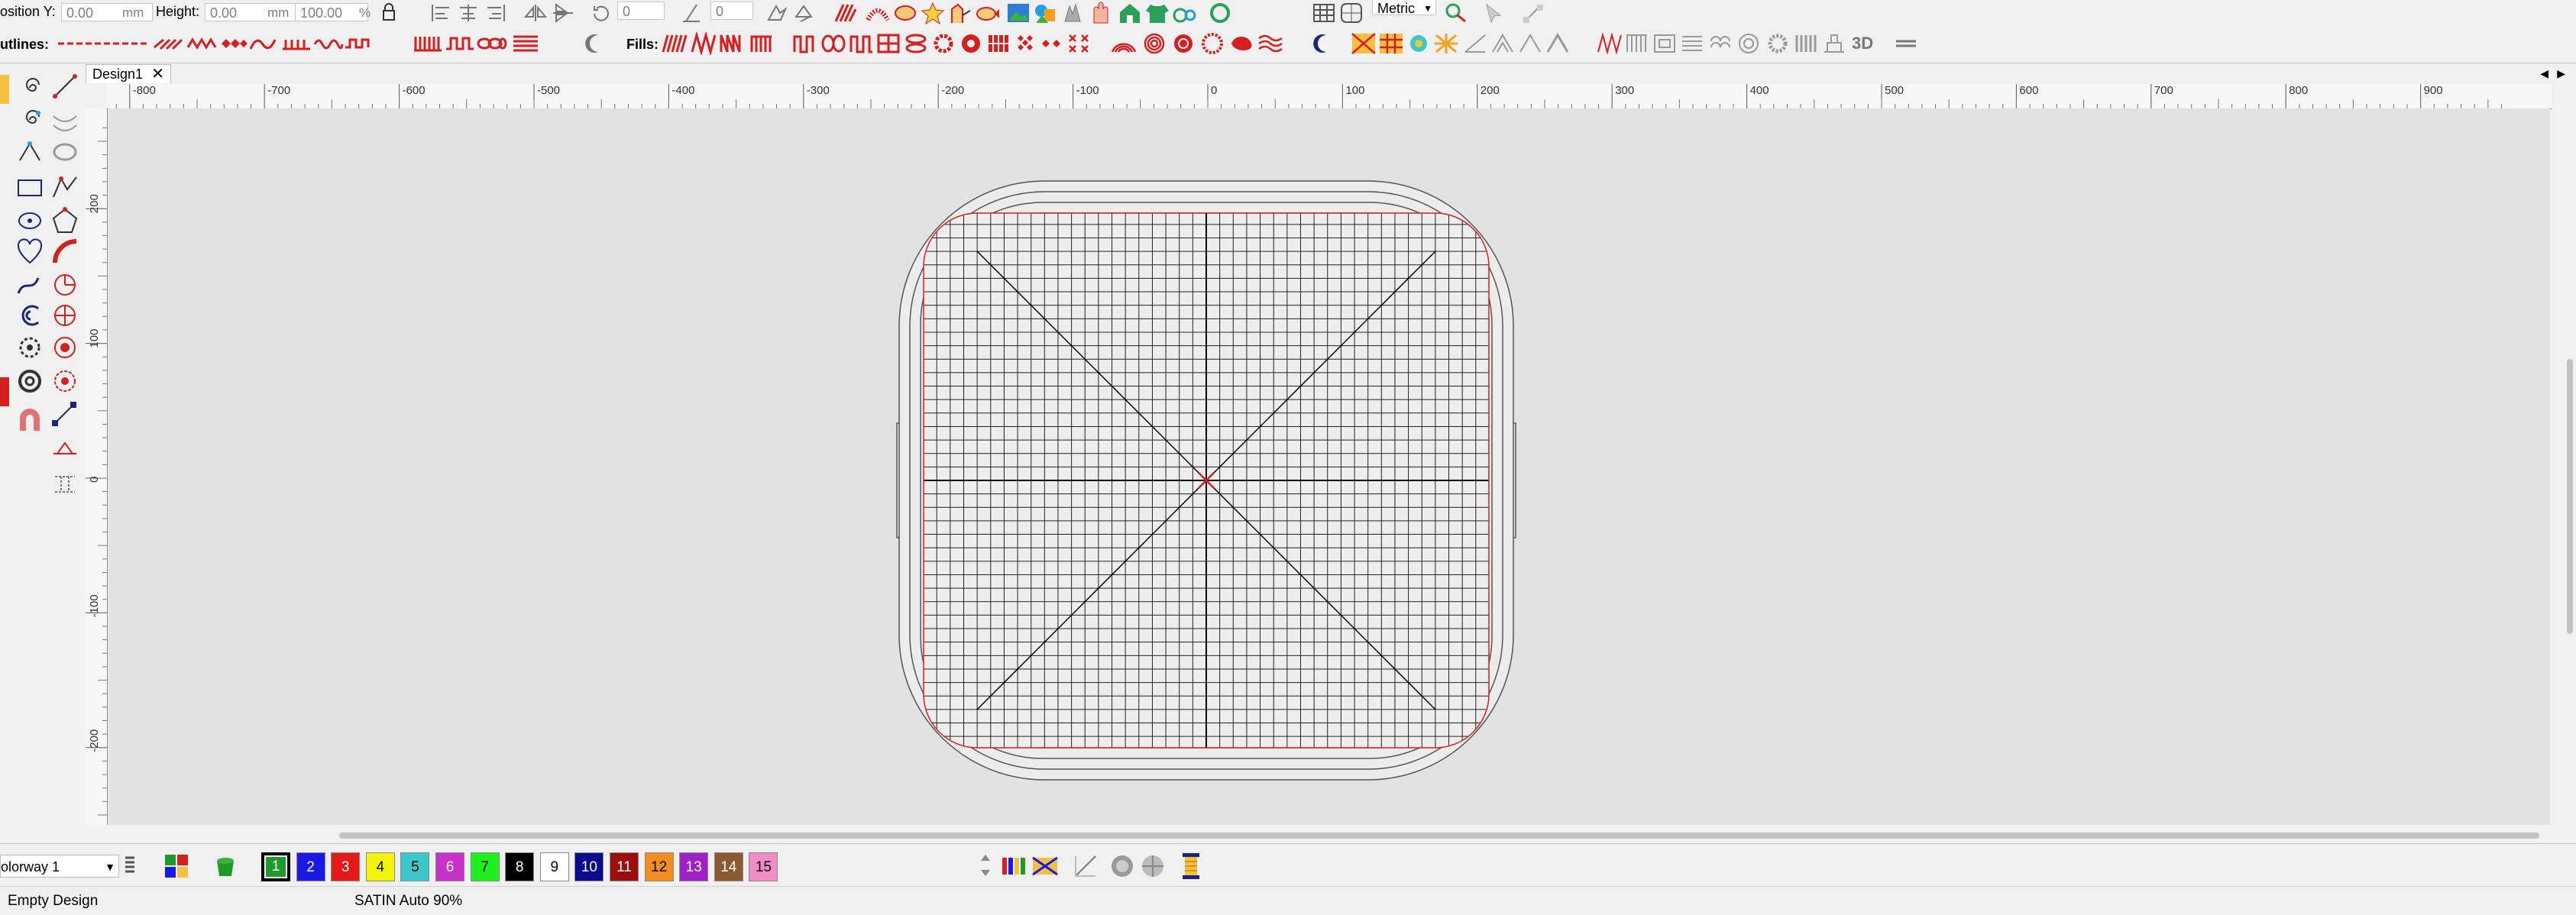  What do you see at coordinates (129, 73) in the screenshot?
I see `tab-design1: Design1 ✕` at bounding box center [129, 73].